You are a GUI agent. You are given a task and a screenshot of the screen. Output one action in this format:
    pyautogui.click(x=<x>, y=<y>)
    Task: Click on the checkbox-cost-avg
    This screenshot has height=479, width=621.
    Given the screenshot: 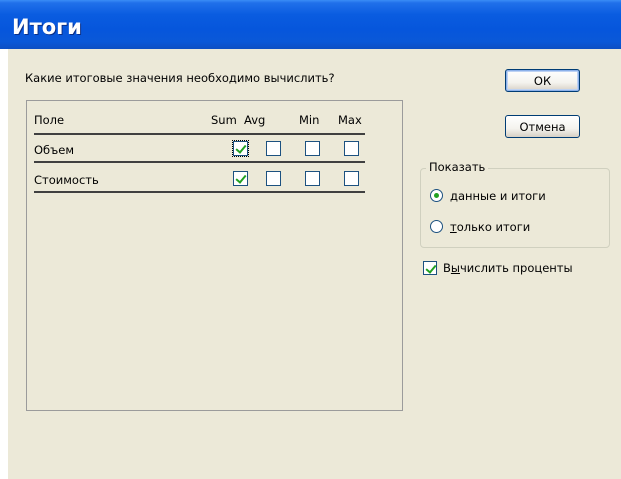 What is the action you would take?
    pyautogui.click(x=273, y=178)
    